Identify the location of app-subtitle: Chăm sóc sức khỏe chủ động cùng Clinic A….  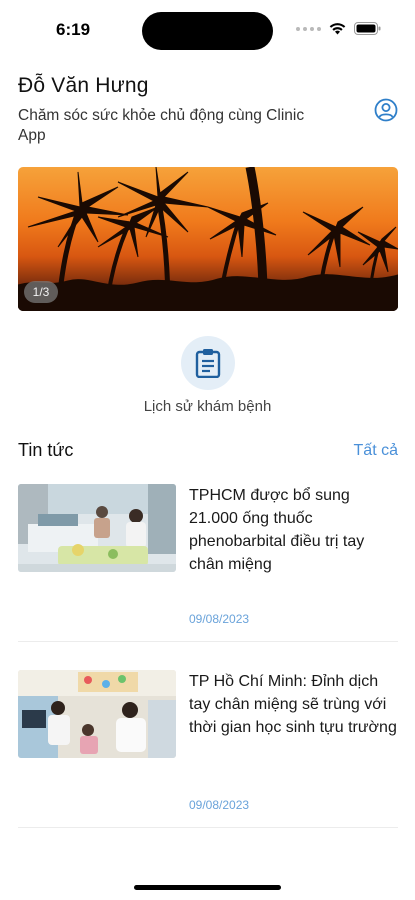
(161, 125).